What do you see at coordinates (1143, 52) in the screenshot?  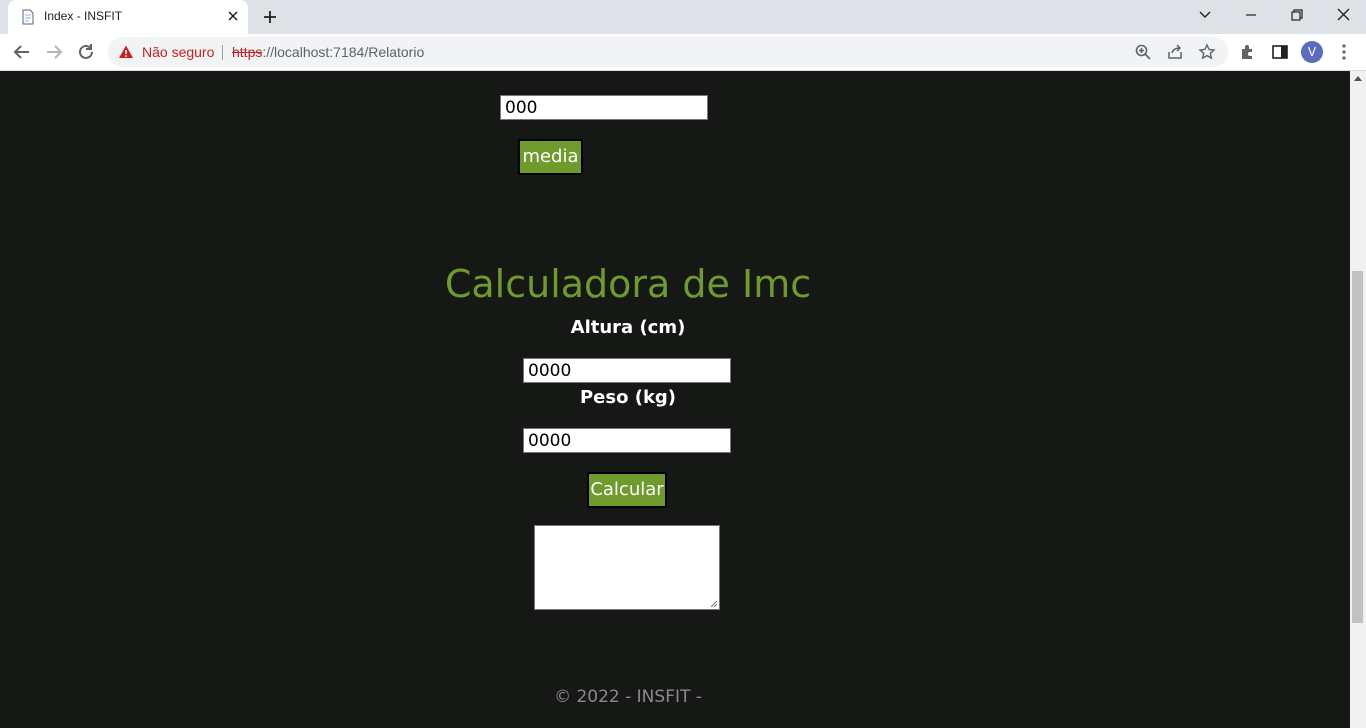 I see `zoom-icon` at bounding box center [1143, 52].